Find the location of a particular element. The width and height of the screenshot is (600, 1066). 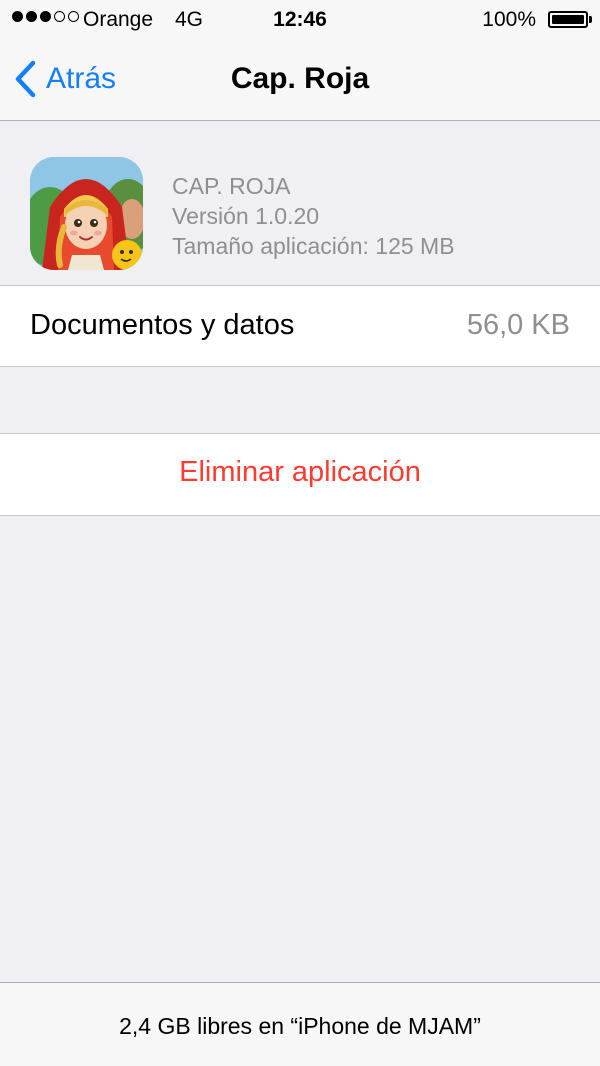

navigation-bar: Atrás Cap. Roja is located at coordinates (300, 80).